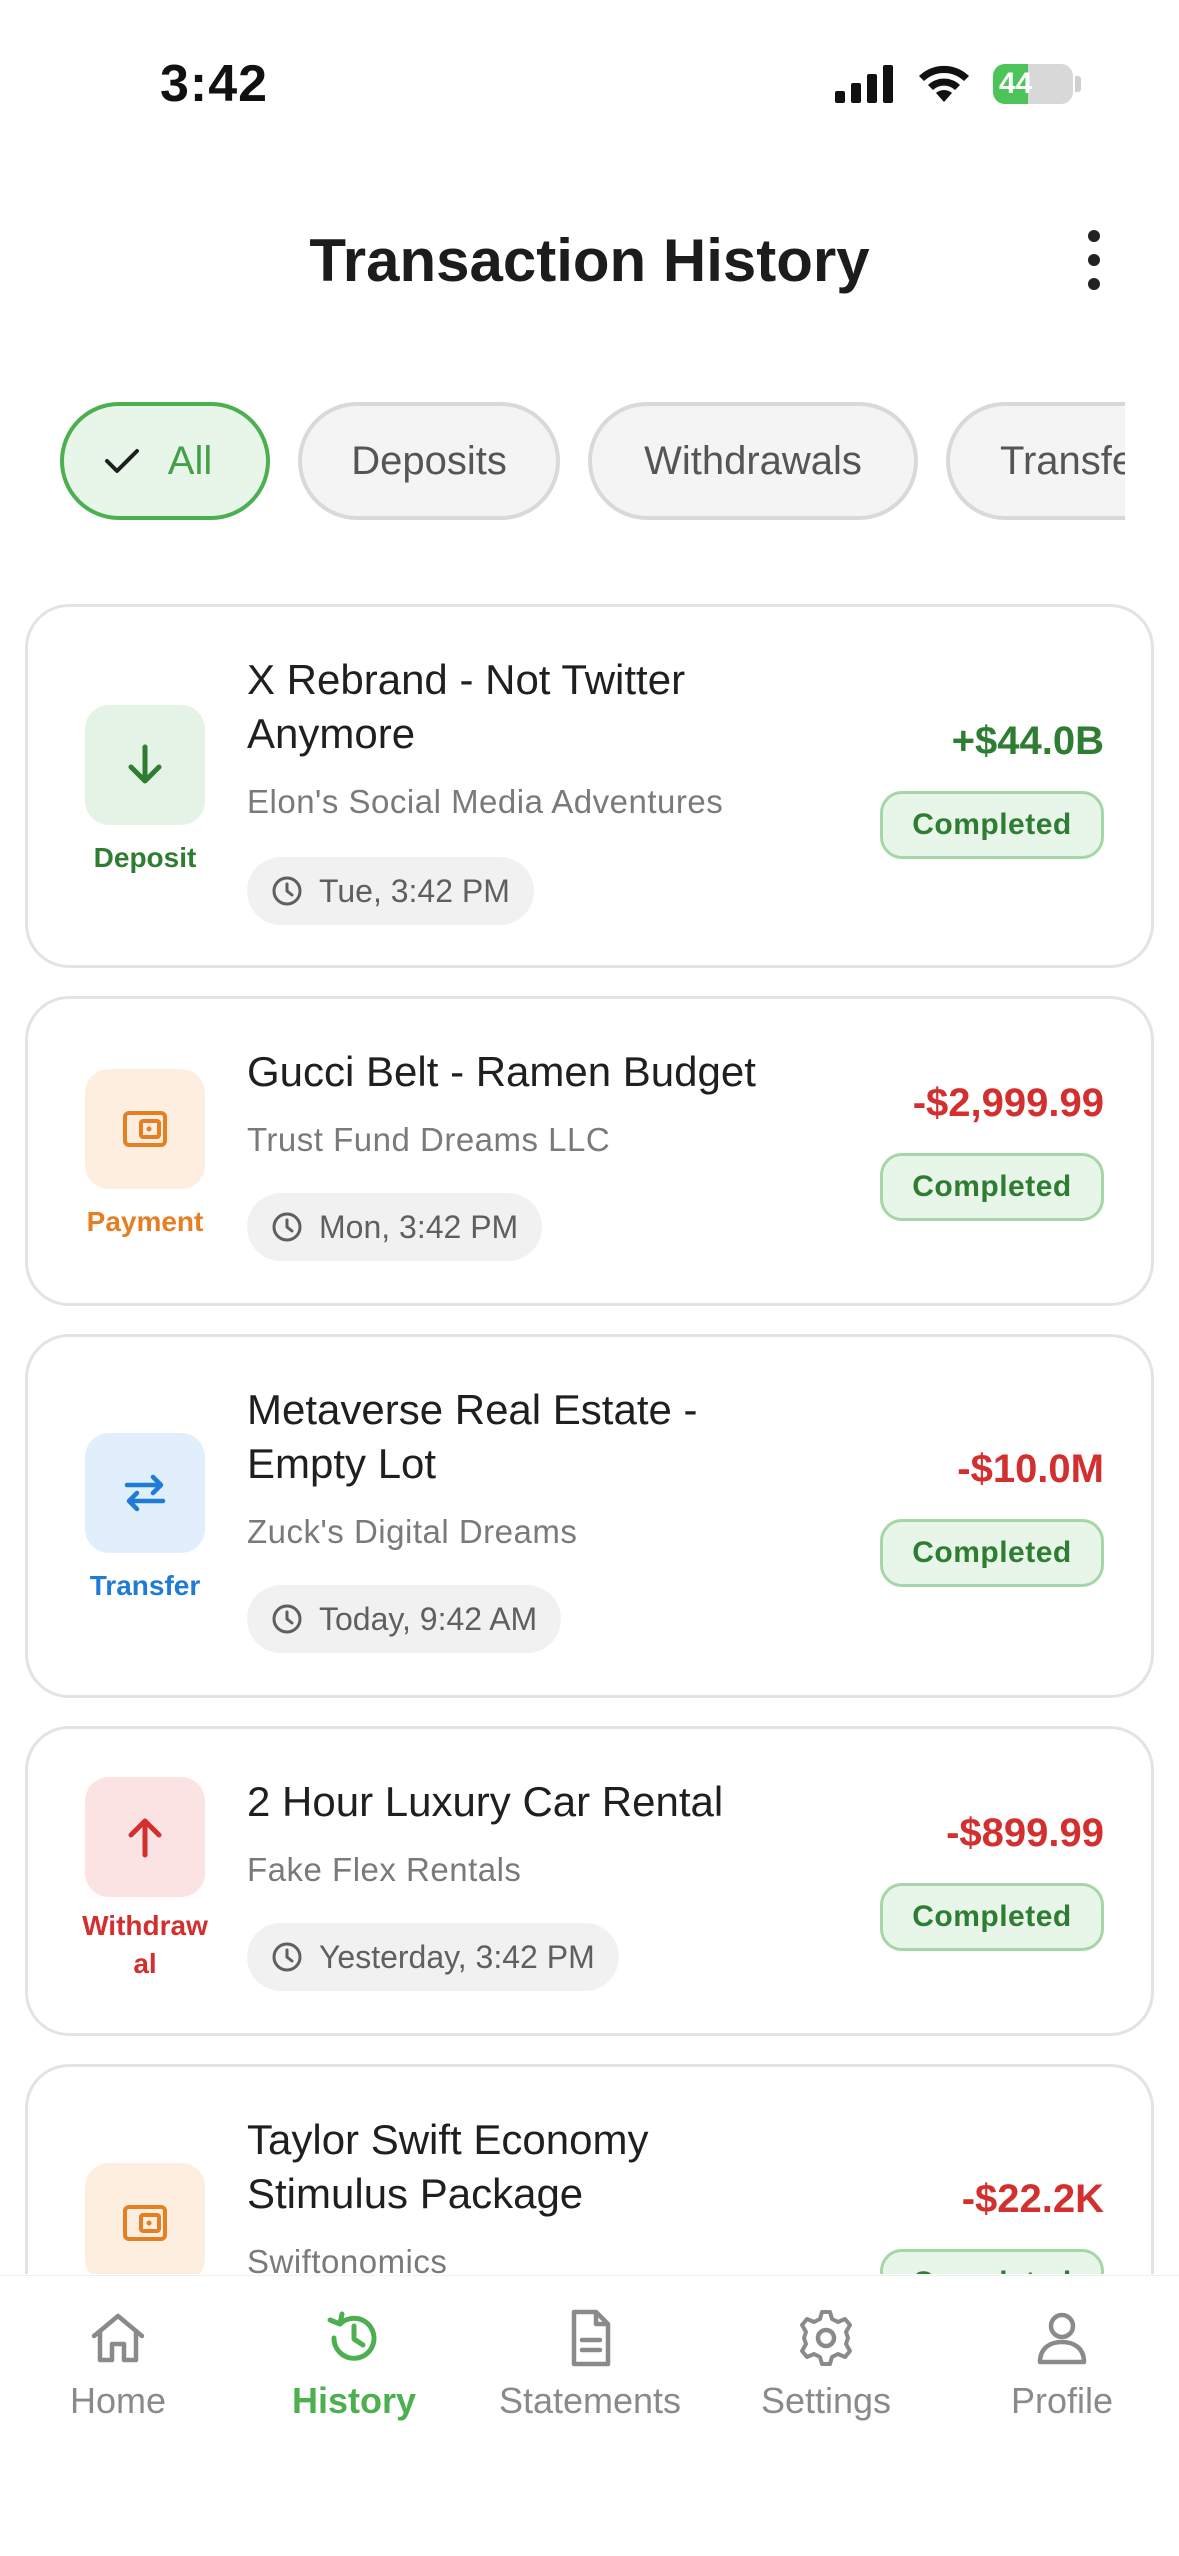 The height and width of the screenshot is (2556, 1179). Describe the element at coordinates (457, 1956) in the screenshot. I see `transaction-time-text: Yesterday, 3:42 PM` at that location.